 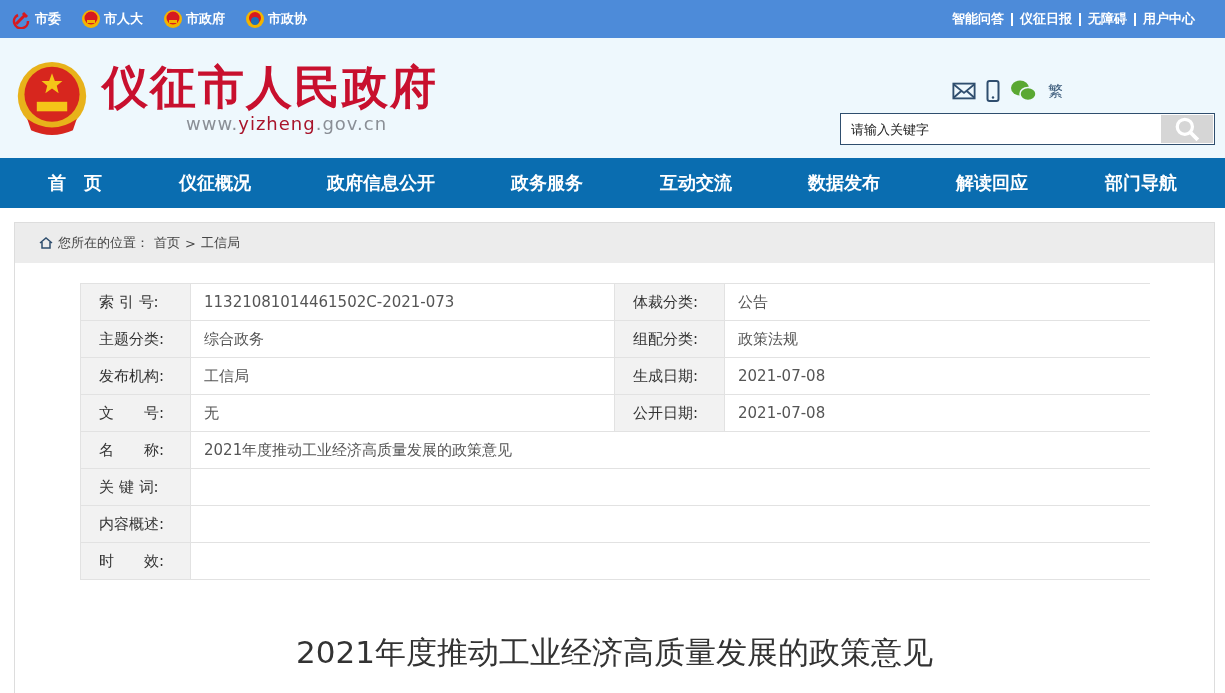 I want to click on field-value: 工信局, so click(x=226, y=376).